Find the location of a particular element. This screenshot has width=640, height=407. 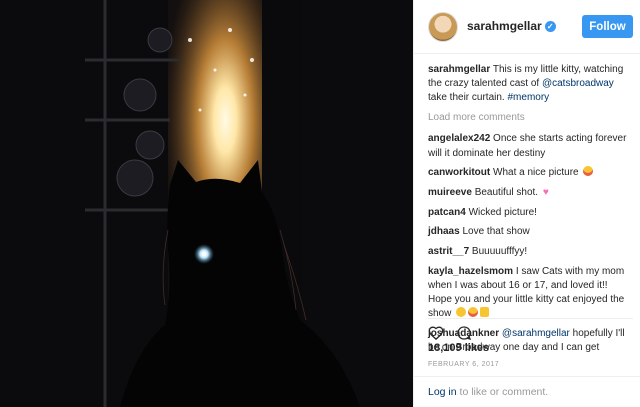

login-prompt: Log in to like or comment. is located at coordinates (527, 391).